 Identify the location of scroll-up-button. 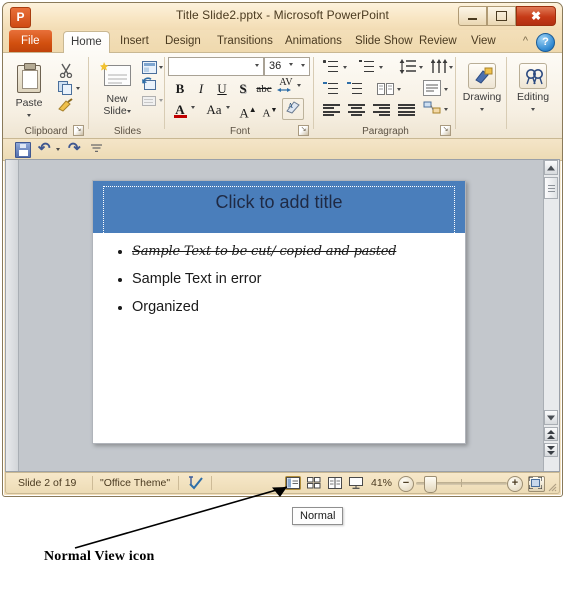
(551, 167).